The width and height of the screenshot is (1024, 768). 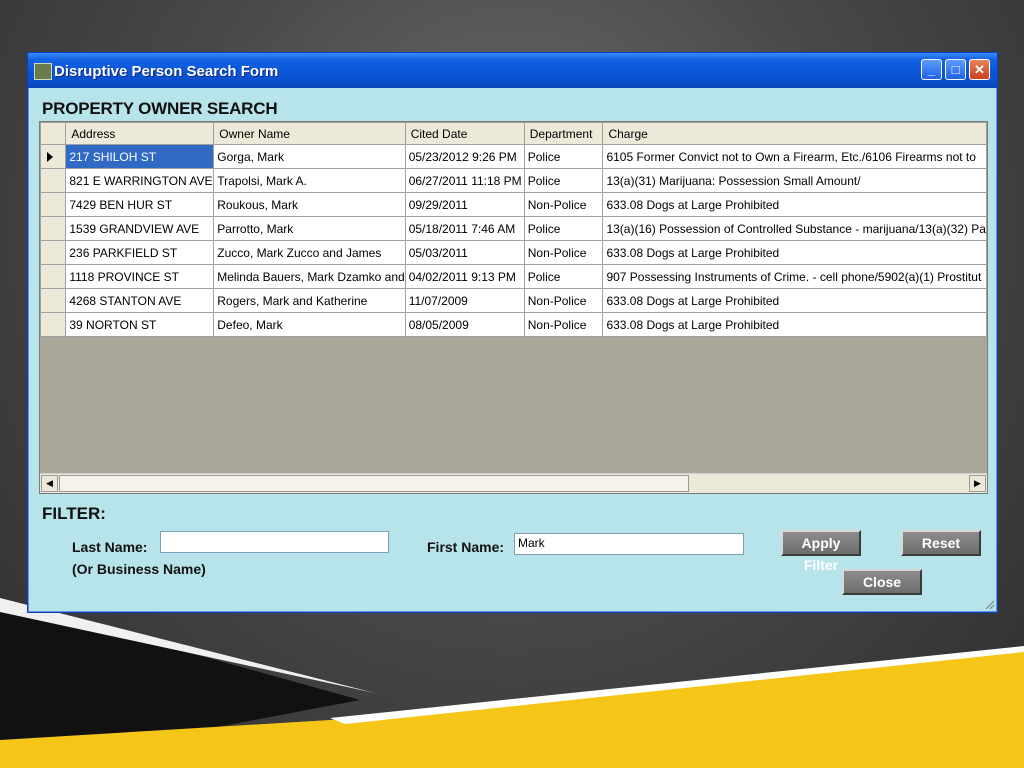 What do you see at coordinates (140, 300) in the screenshot?
I see `cell-address: 4268 STANTON AVE` at bounding box center [140, 300].